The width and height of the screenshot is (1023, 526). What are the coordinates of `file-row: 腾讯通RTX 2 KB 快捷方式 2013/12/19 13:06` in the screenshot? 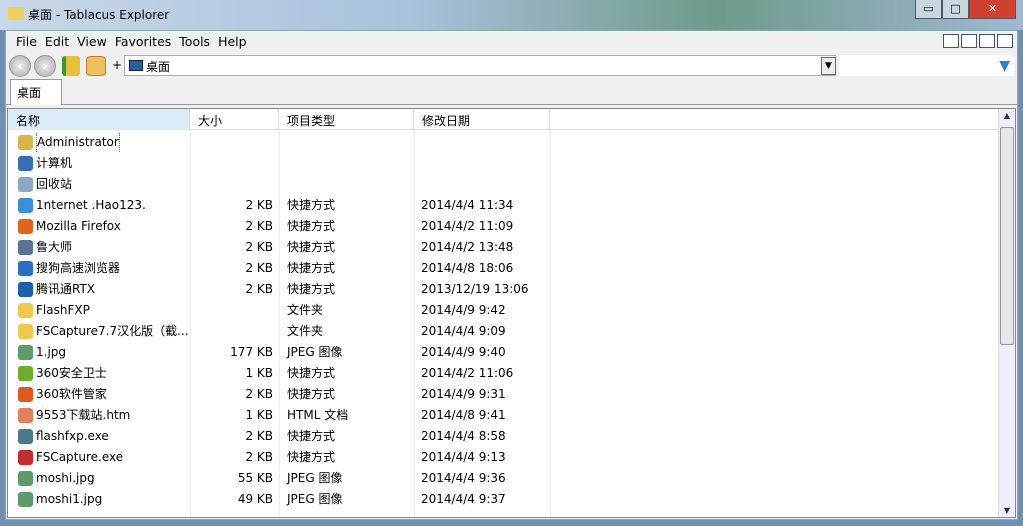 It's located at (279, 289).